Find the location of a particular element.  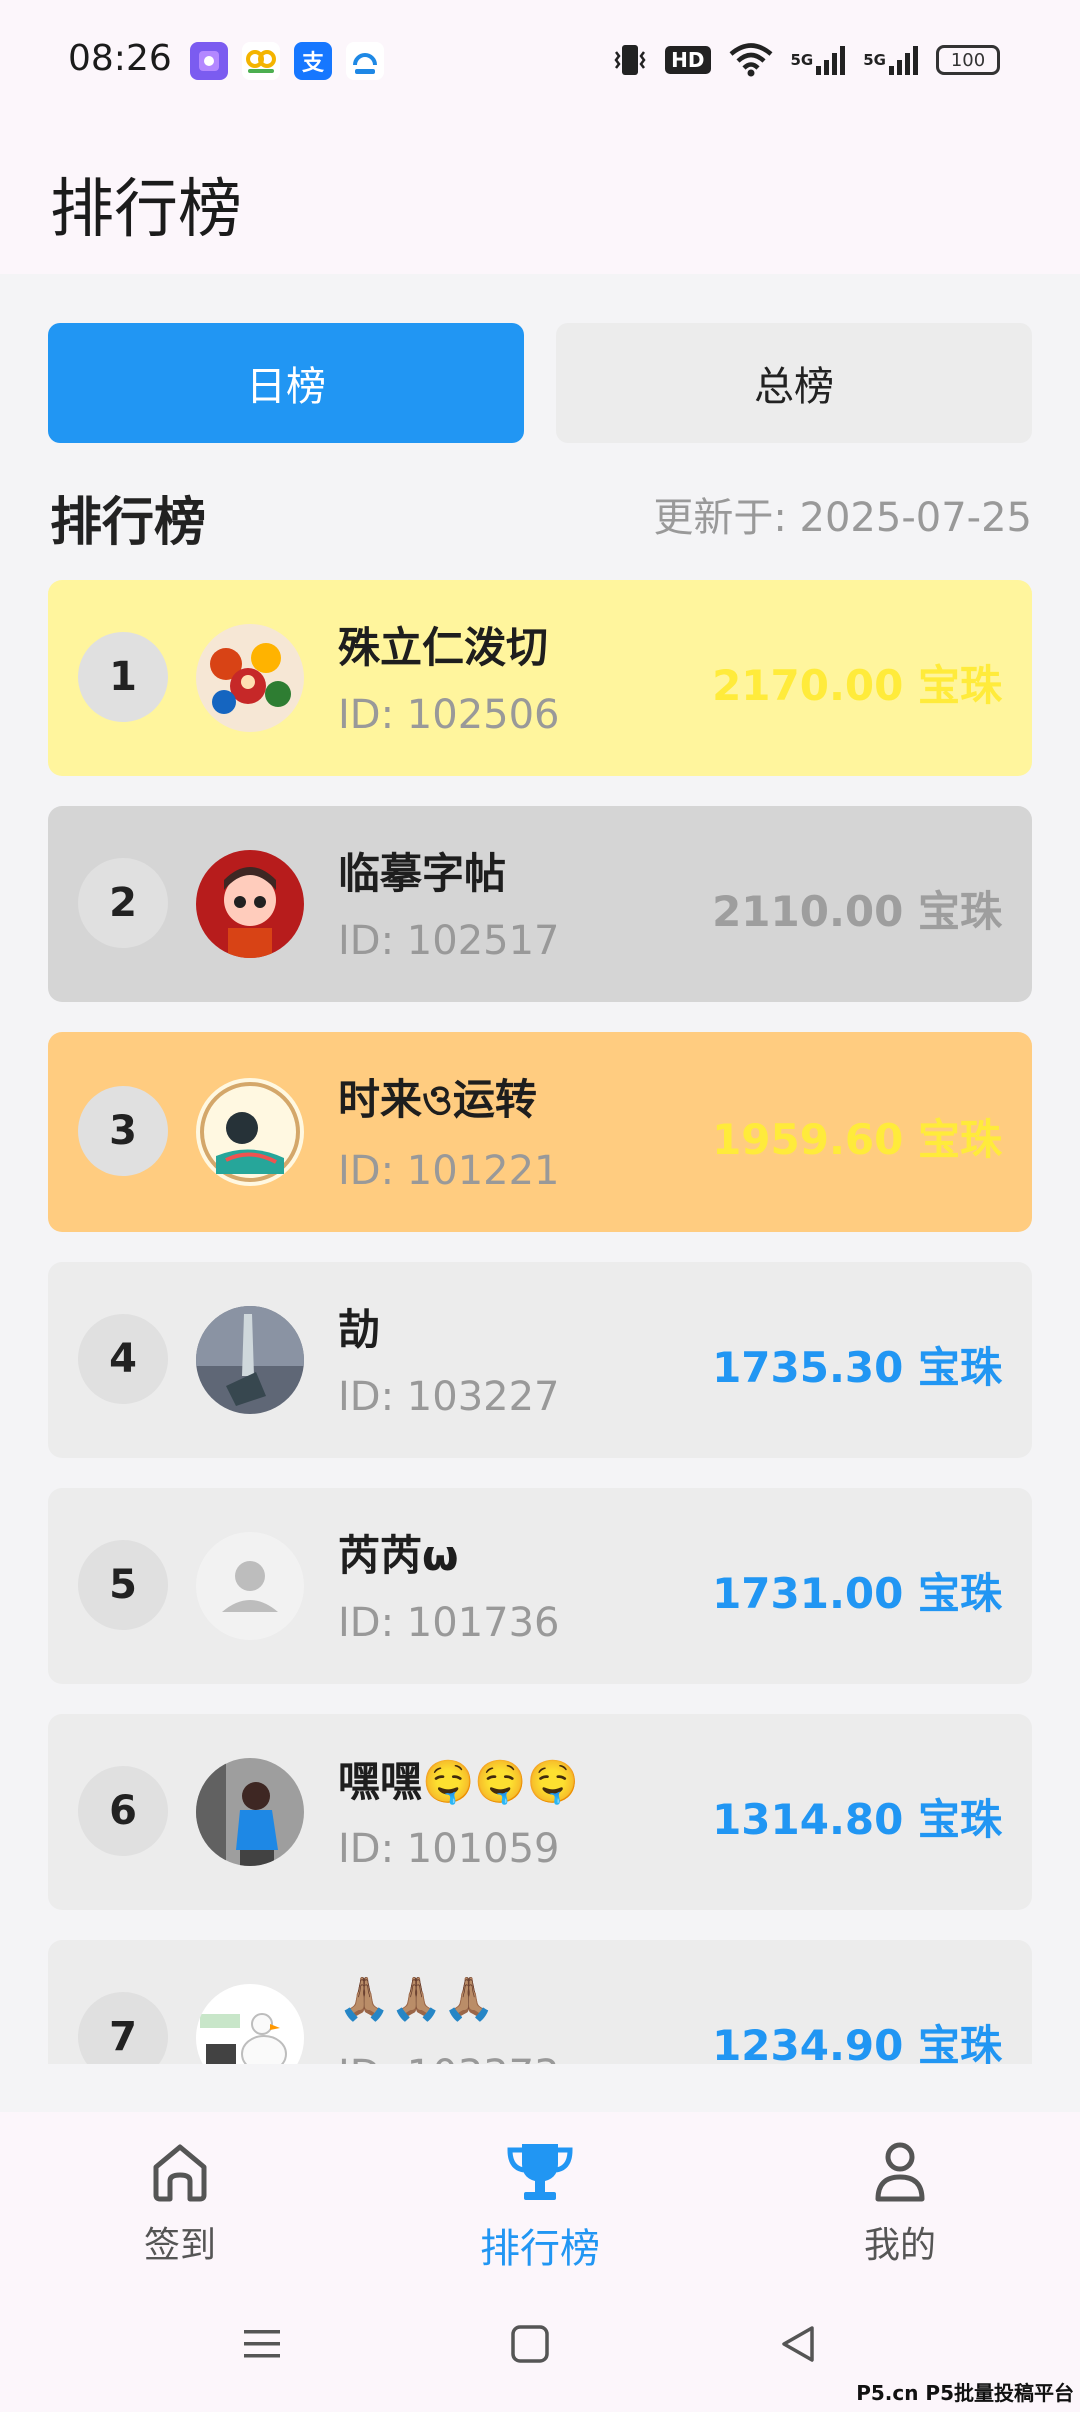

status-bar: 08:26 支 HD 5G 5G 100 is located at coordinates (540, 62).